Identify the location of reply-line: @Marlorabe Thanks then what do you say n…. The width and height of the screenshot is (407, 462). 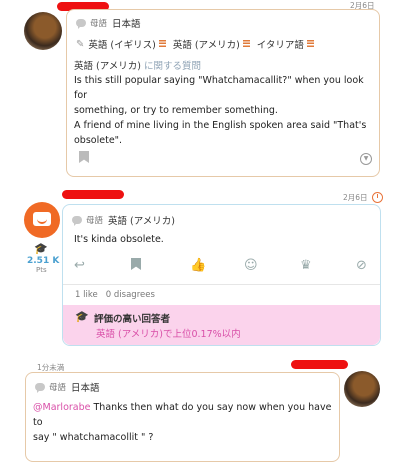
(186, 415).